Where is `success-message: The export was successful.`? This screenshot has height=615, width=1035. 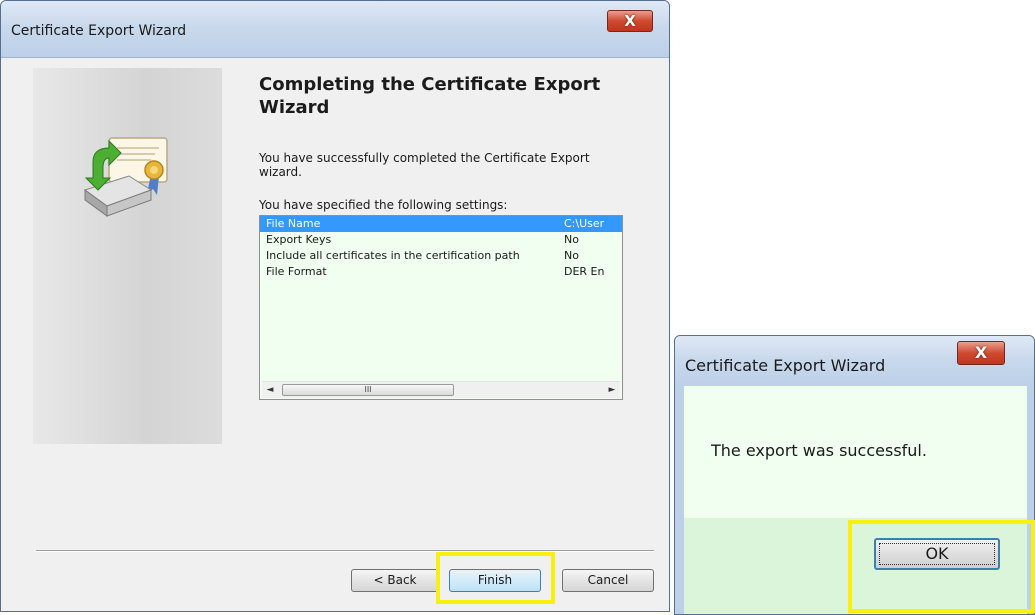
success-message: The export was successful. is located at coordinates (819, 450).